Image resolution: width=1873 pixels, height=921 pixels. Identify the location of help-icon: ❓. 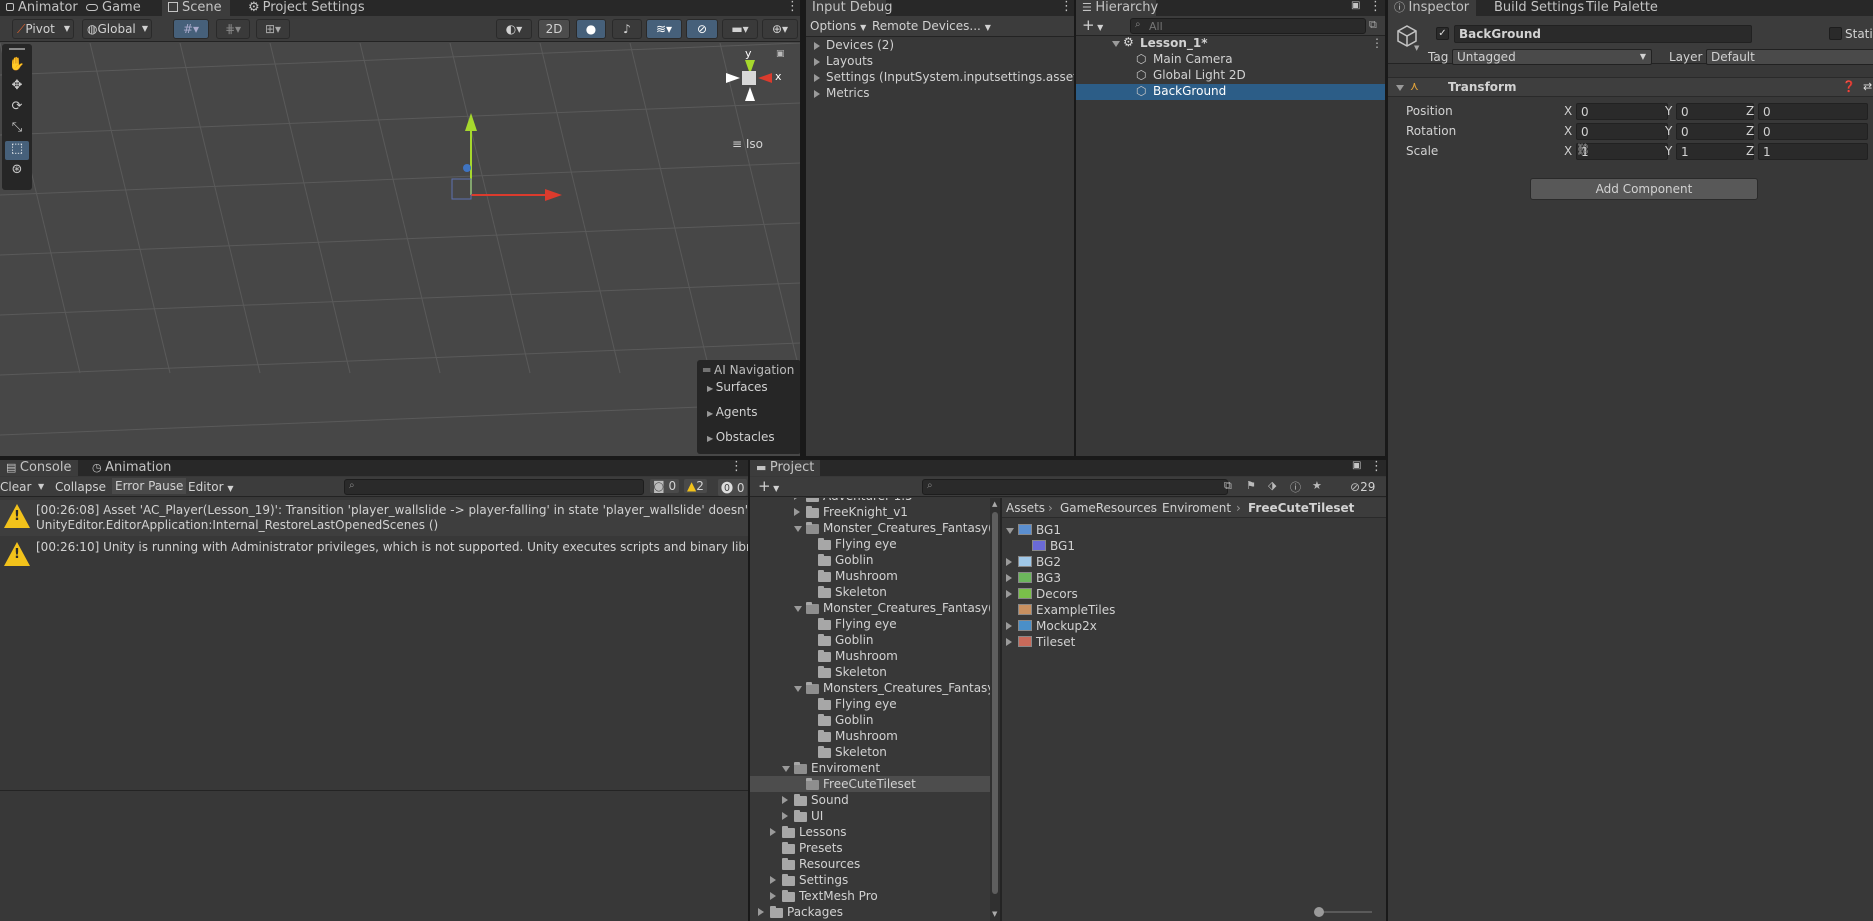
(1849, 86).